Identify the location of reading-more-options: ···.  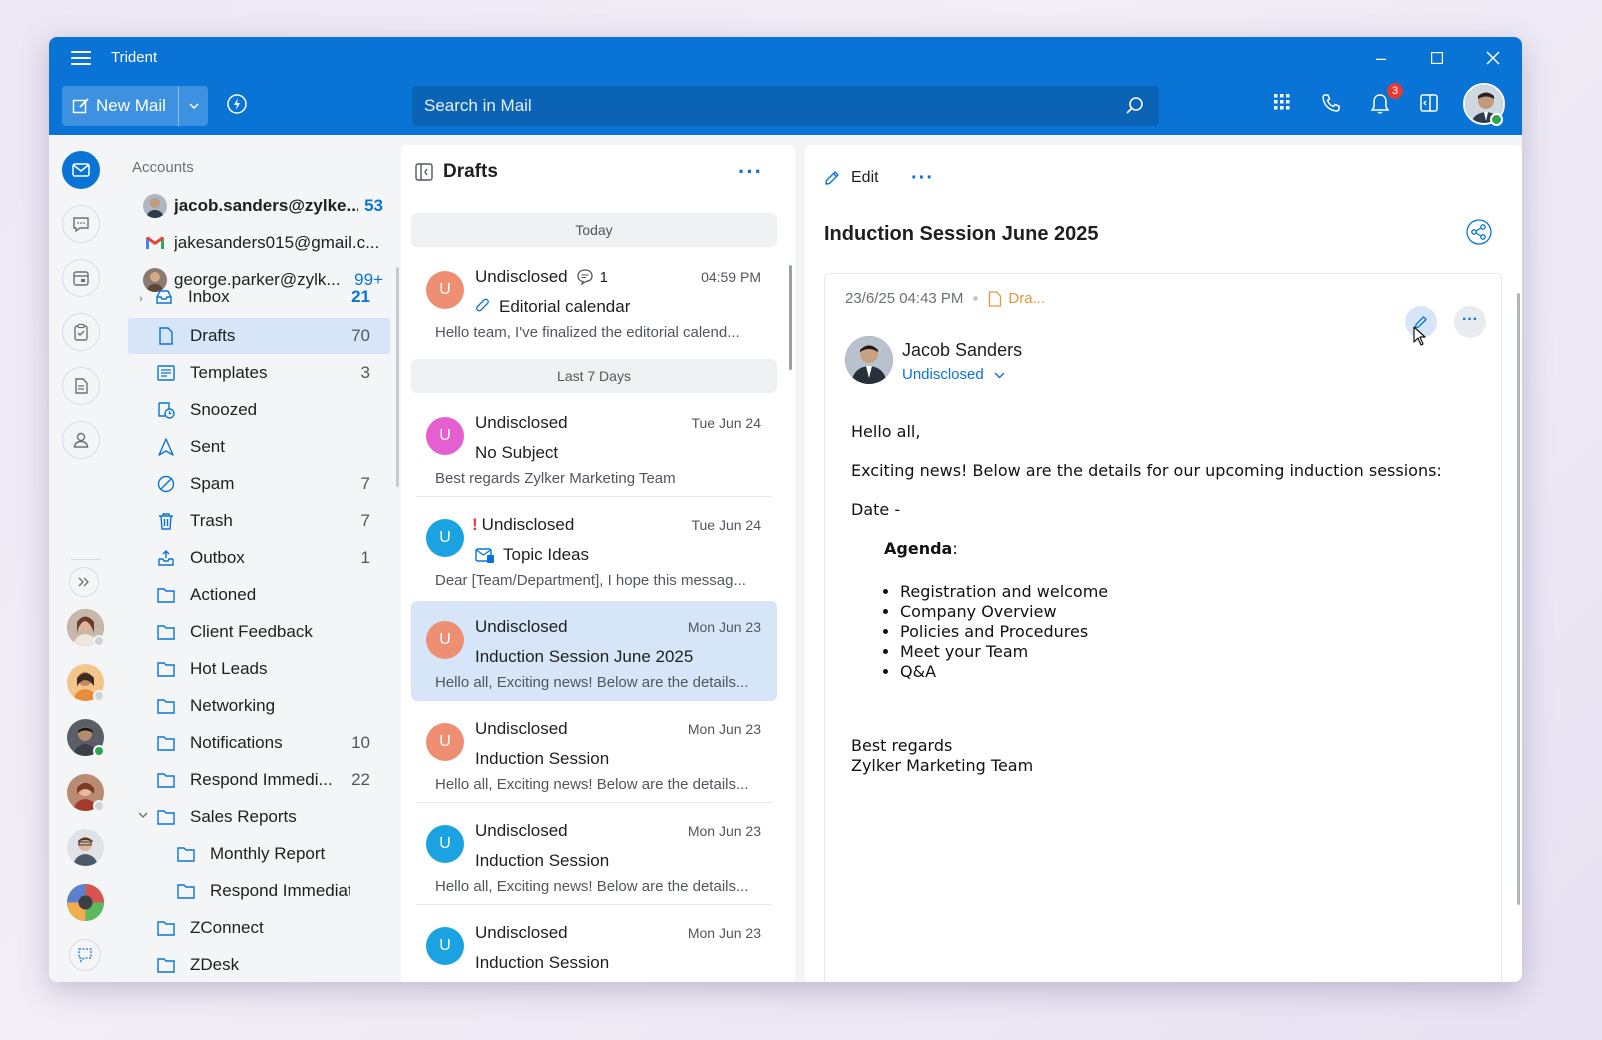
(922, 178).